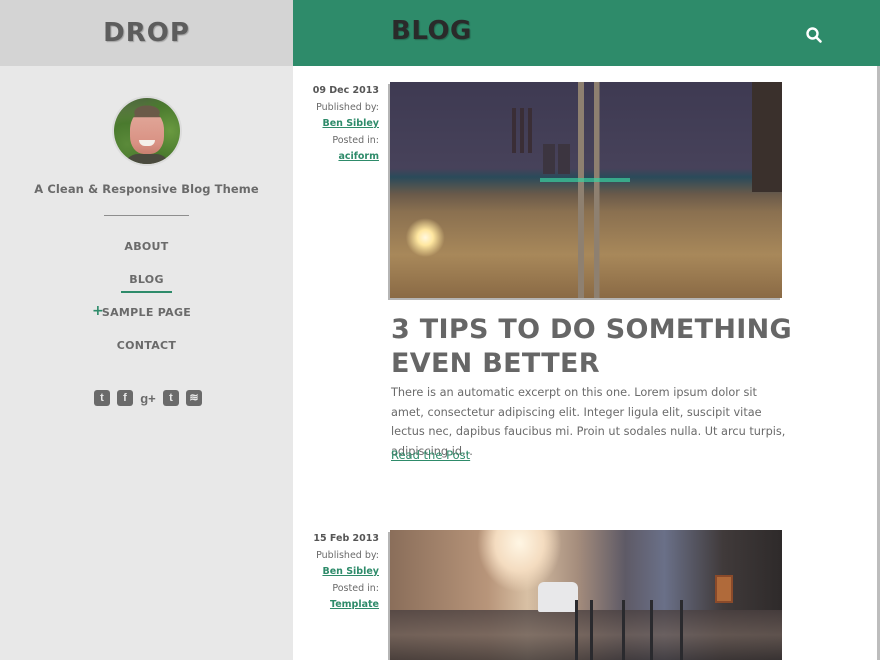 The image size is (880, 660). Describe the element at coordinates (98, 311) in the screenshot. I see `expand-plus-icon: +` at that location.